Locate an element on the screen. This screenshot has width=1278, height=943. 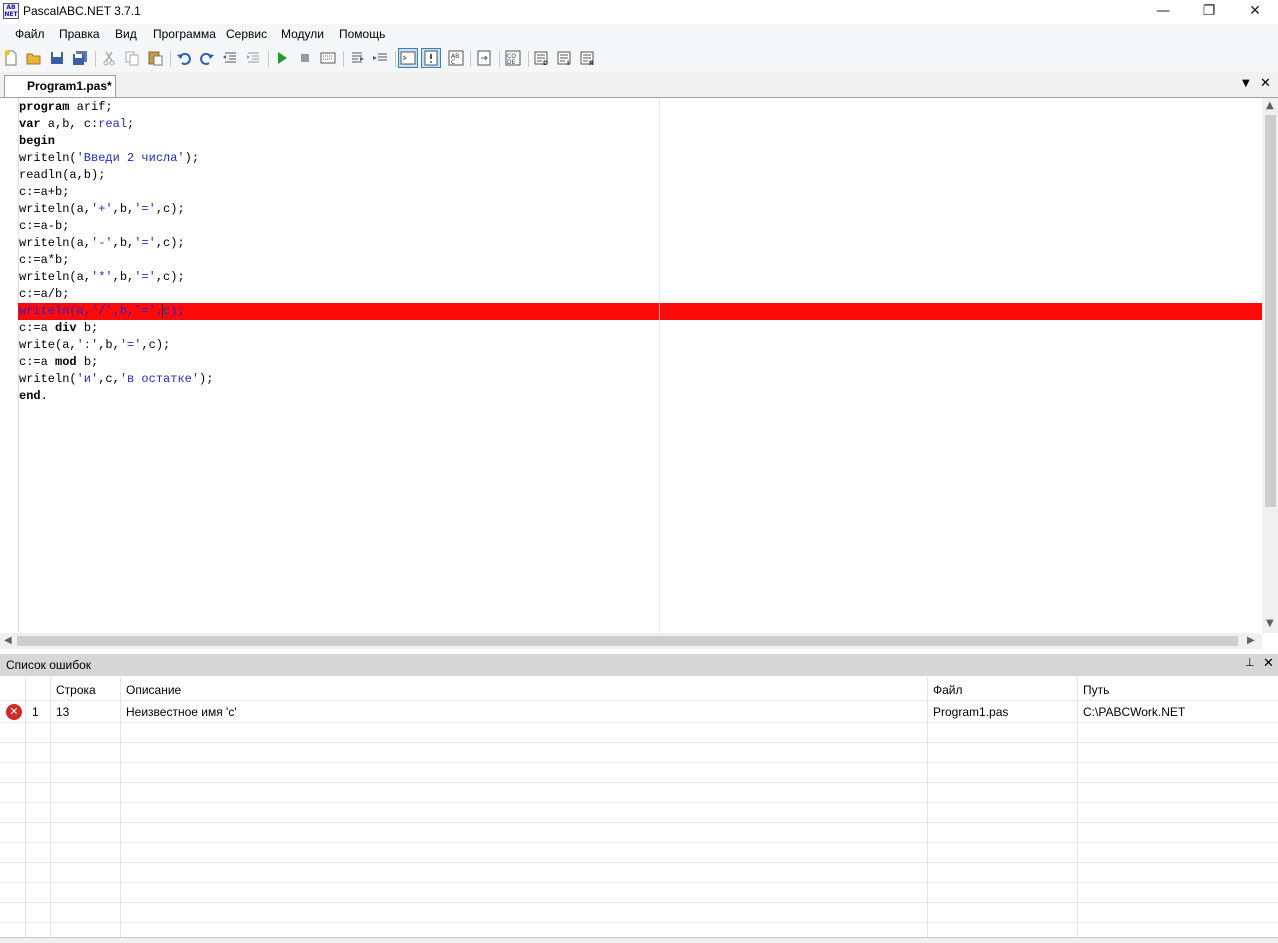
minimize-button: — is located at coordinates (1163, 11).